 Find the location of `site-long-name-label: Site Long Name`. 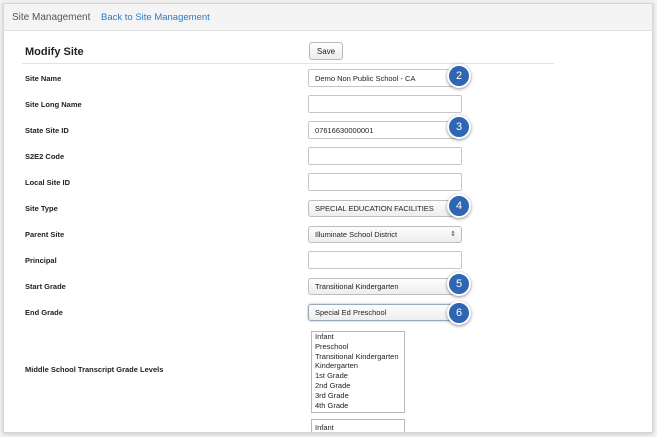

site-long-name-label: Site Long Name is located at coordinates (53, 104).